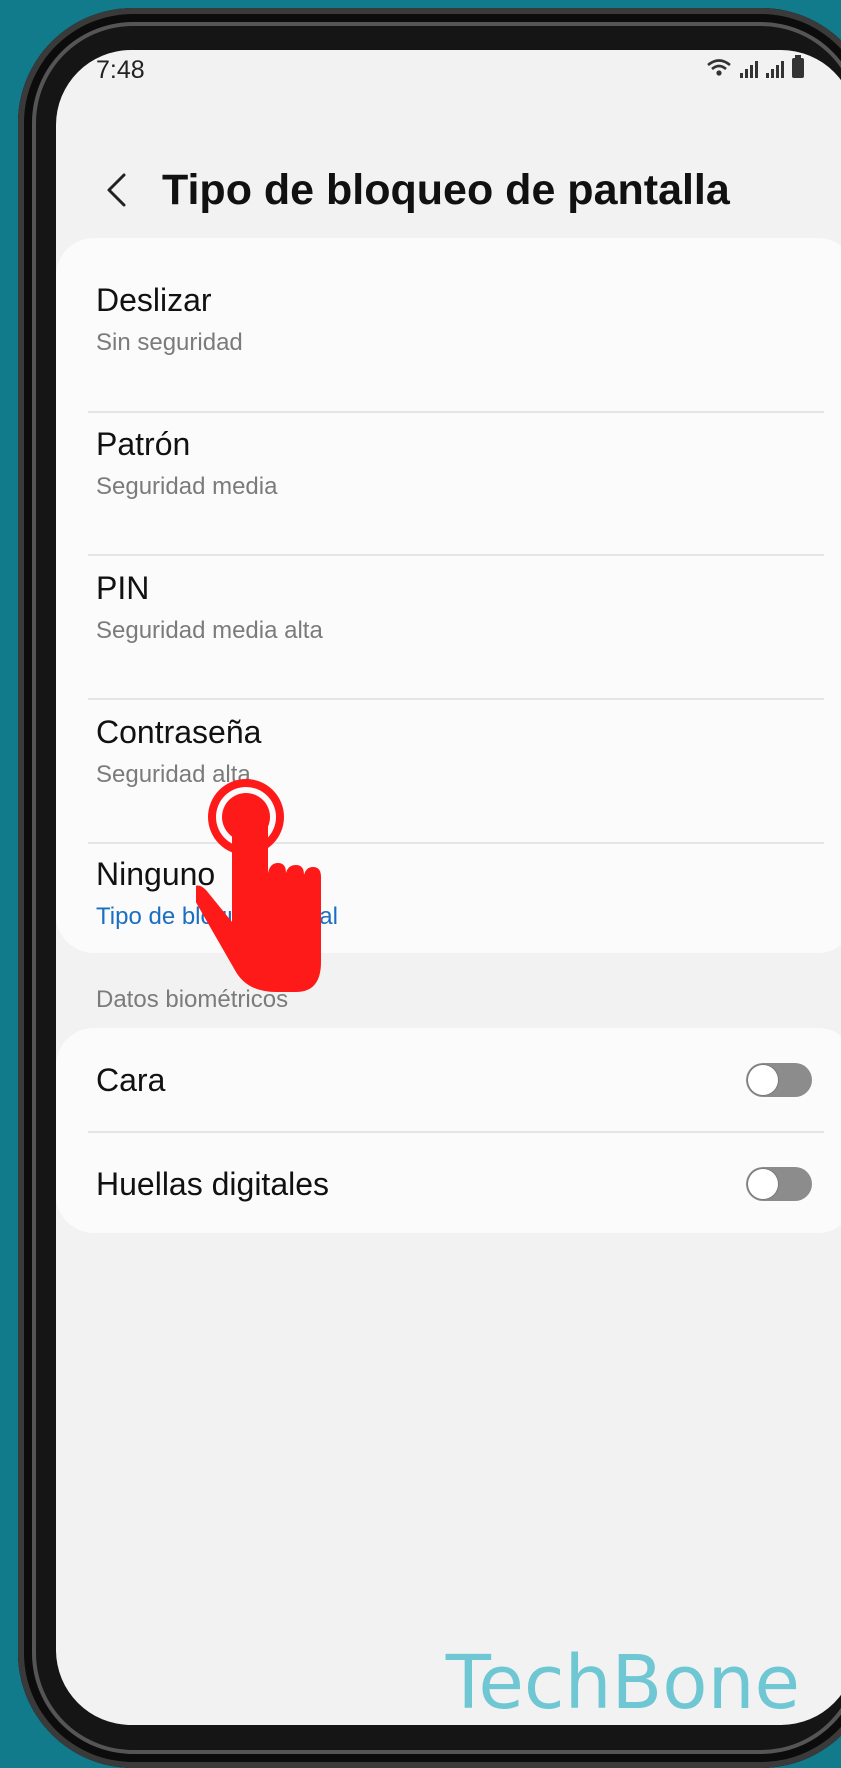 Image resolution: width=841 pixels, height=1768 pixels. I want to click on lock-option-title: Contraseña, so click(179, 732).